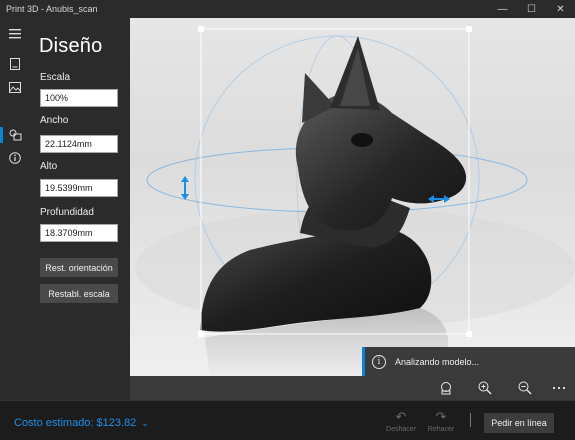 This screenshot has height=440, width=575. I want to click on bbox-handle-tl, so click(201, 29).